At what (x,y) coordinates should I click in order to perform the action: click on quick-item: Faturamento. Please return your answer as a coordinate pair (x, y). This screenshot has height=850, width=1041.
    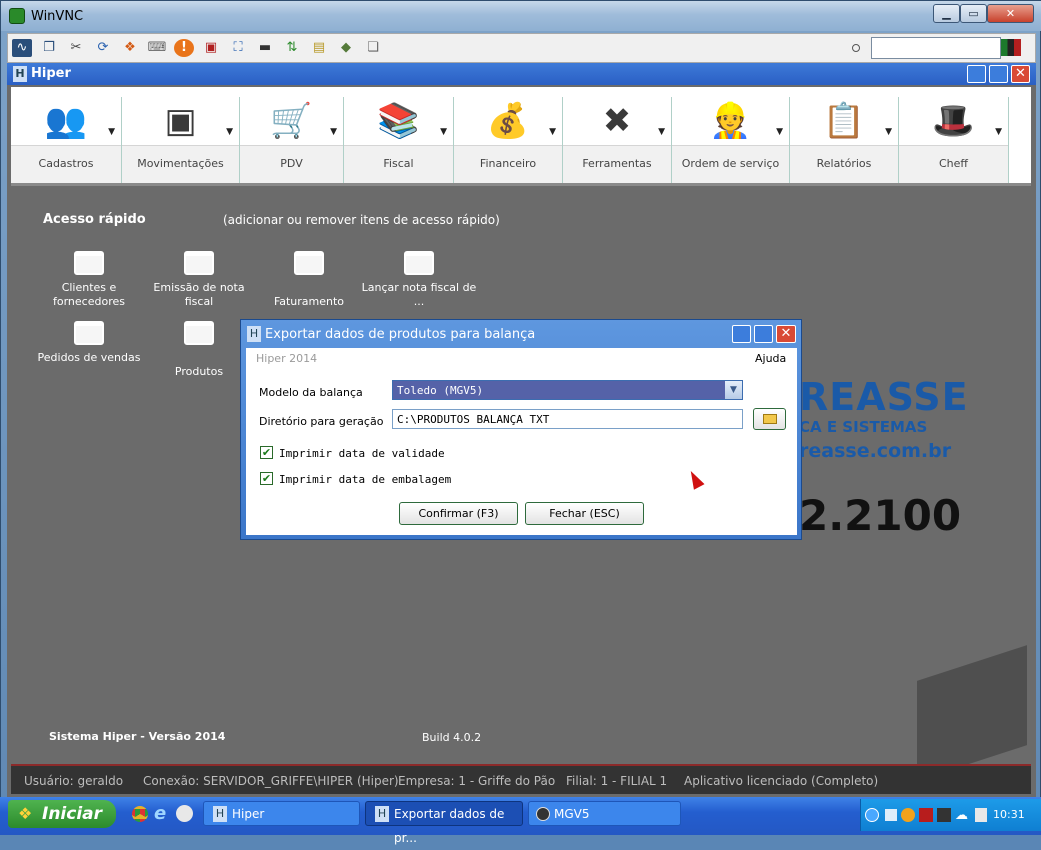
    Looking at the image, I should click on (309, 280).